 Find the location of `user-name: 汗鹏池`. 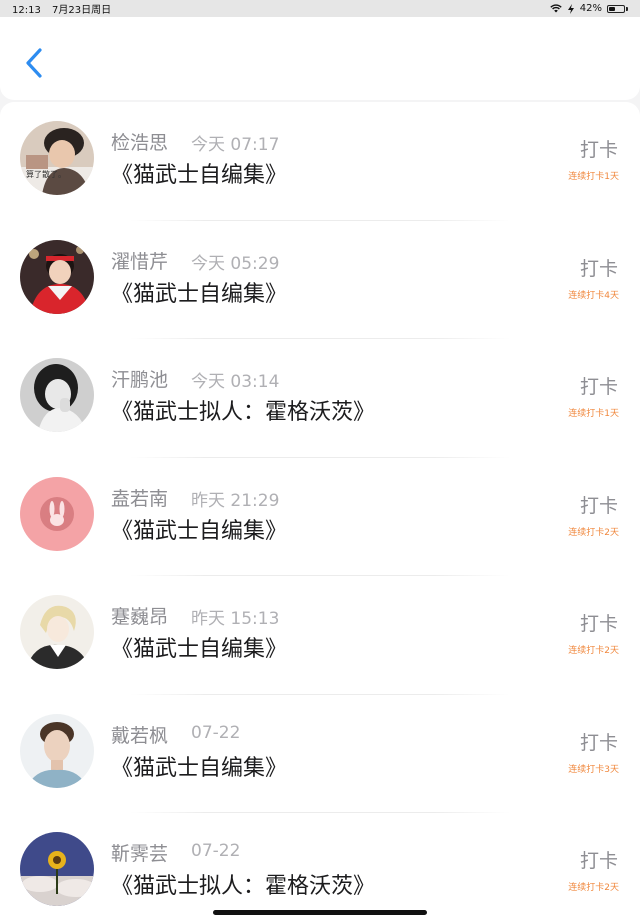

user-name: 汗鹏池 is located at coordinates (140, 380).